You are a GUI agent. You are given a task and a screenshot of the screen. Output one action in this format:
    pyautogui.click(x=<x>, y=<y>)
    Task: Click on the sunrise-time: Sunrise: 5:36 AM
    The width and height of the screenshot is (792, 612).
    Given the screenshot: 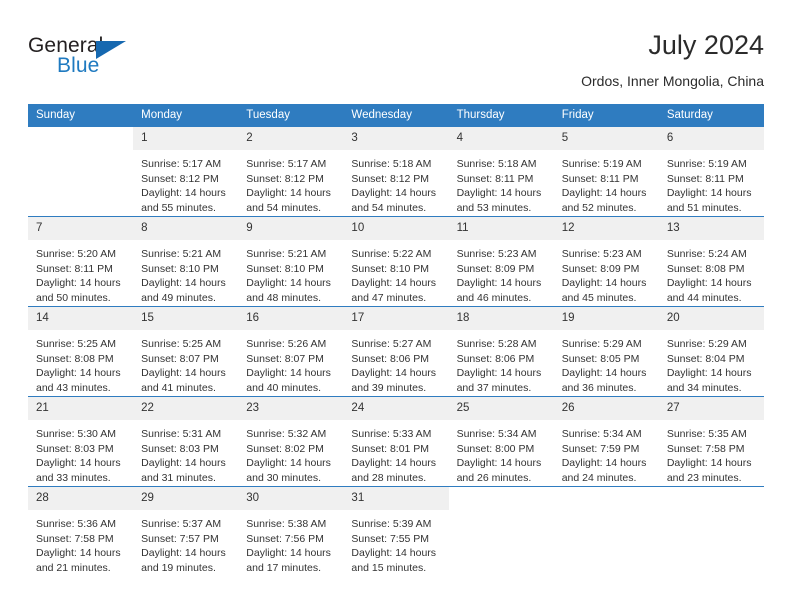 What is the action you would take?
    pyautogui.click(x=76, y=524)
    